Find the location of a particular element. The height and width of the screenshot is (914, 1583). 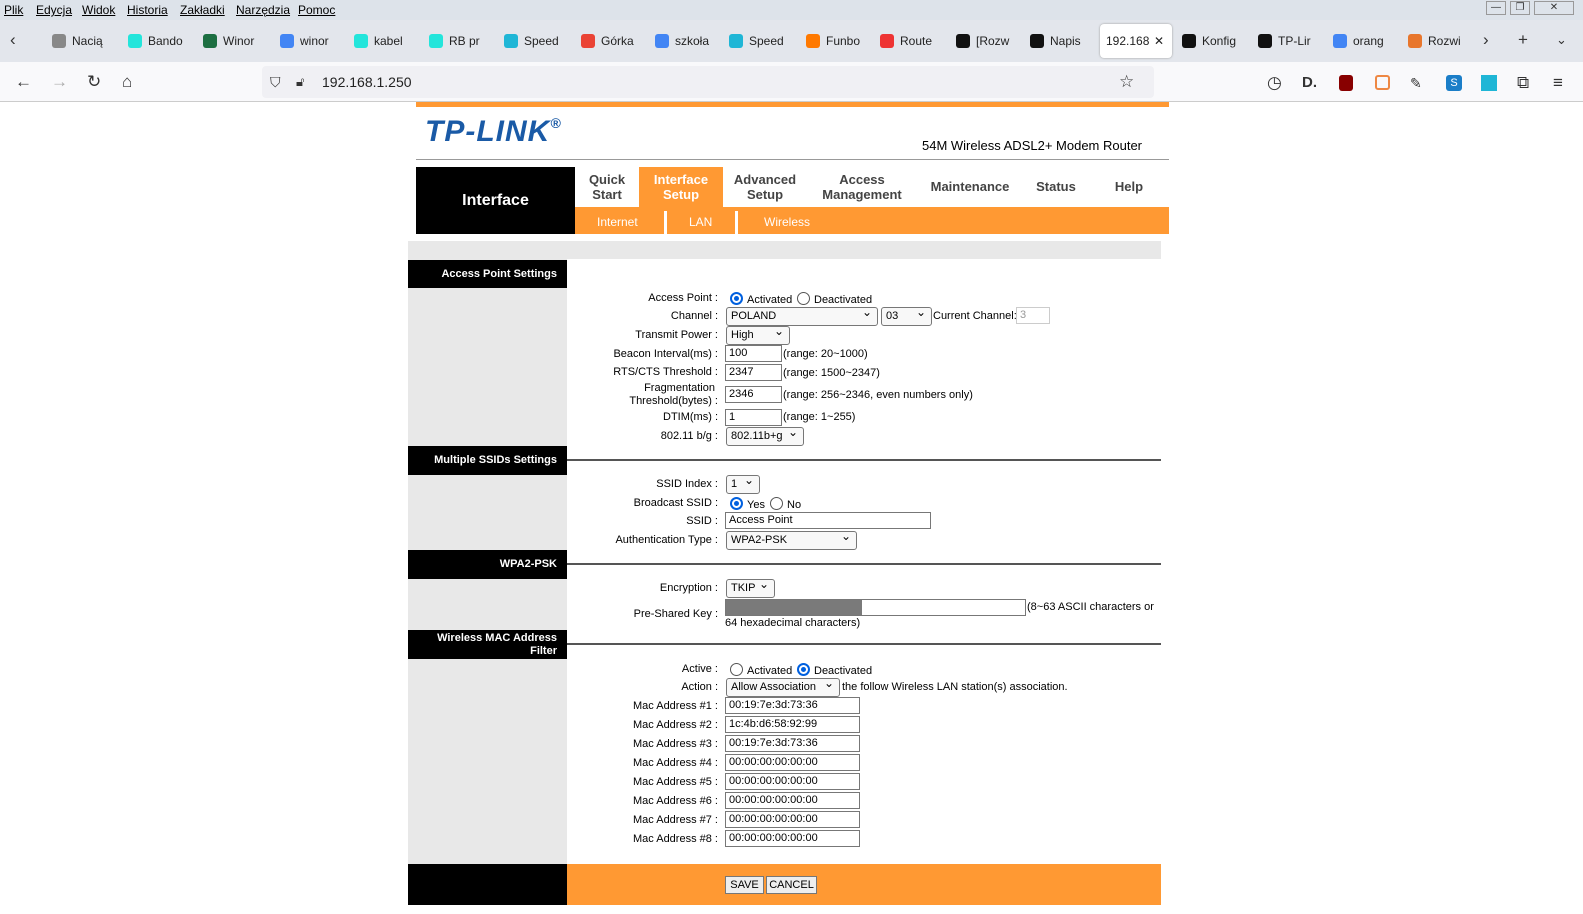

browser-tab: [Rozw is located at coordinates (987, 41).